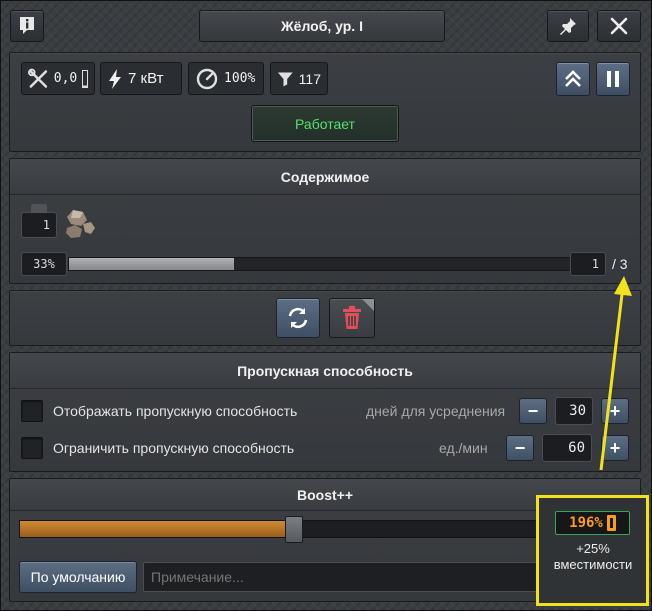 The image size is (652, 611). I want to click on double-chevron-up-icon, so click(573, 78).